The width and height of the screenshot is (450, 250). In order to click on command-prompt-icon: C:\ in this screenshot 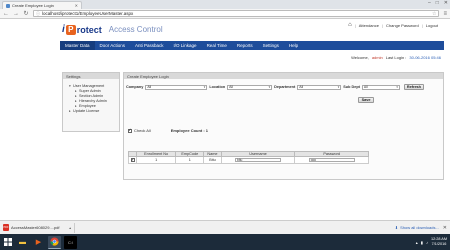, I will do `click(70, 242)`.